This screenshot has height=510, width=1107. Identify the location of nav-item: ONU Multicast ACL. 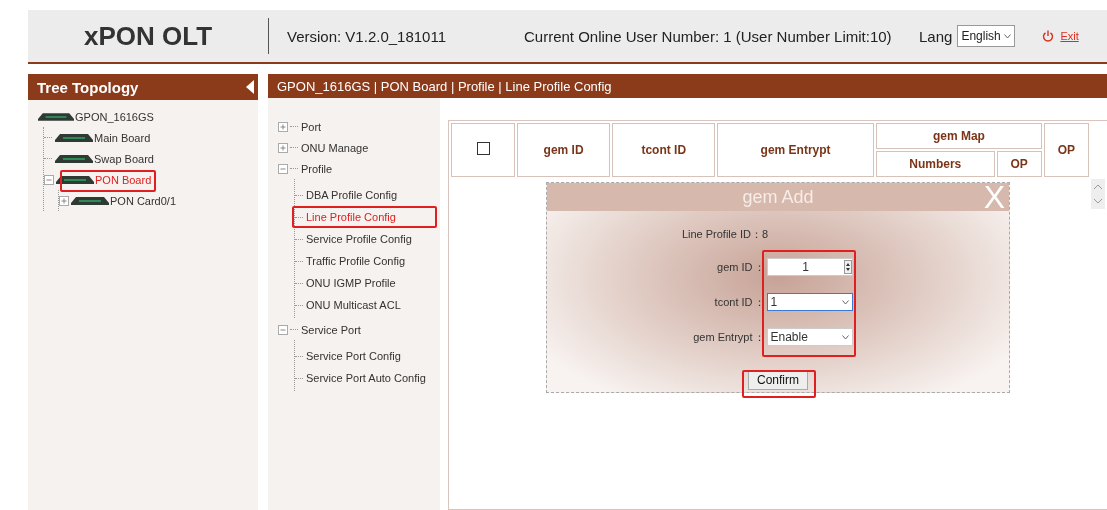
(353, 305).